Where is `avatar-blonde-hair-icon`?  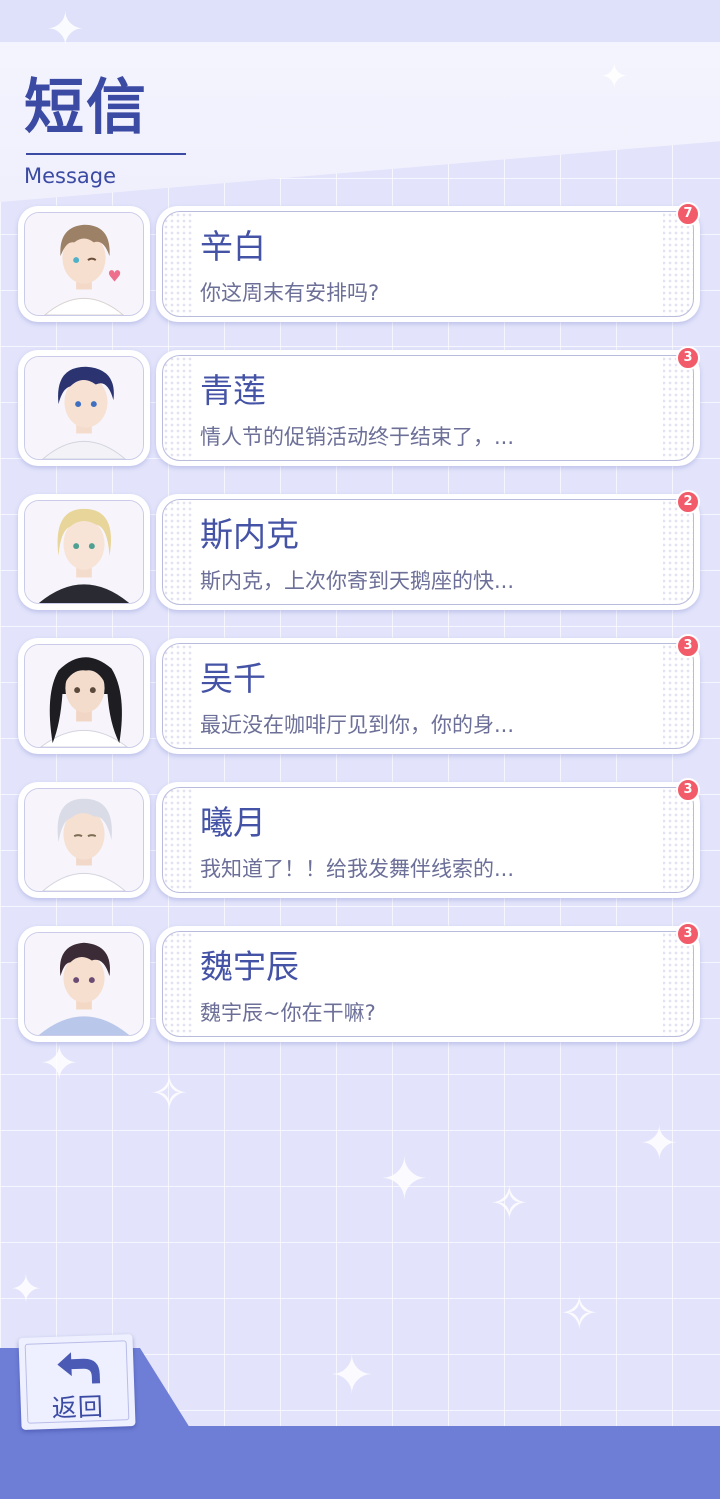 avatar-blonde-hair-icon is located at coordinates (84, 552).